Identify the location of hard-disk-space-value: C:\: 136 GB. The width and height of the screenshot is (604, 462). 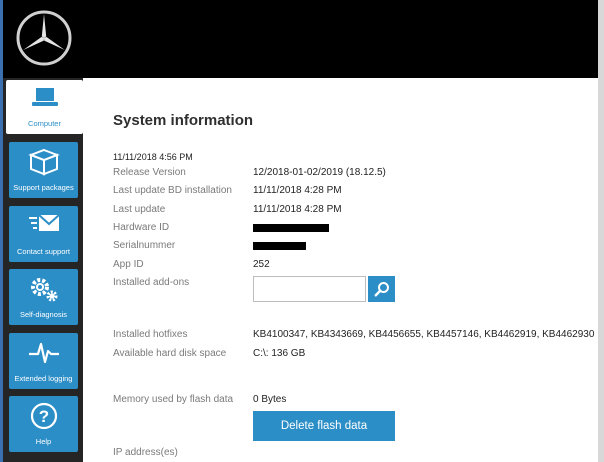
(279, 353).